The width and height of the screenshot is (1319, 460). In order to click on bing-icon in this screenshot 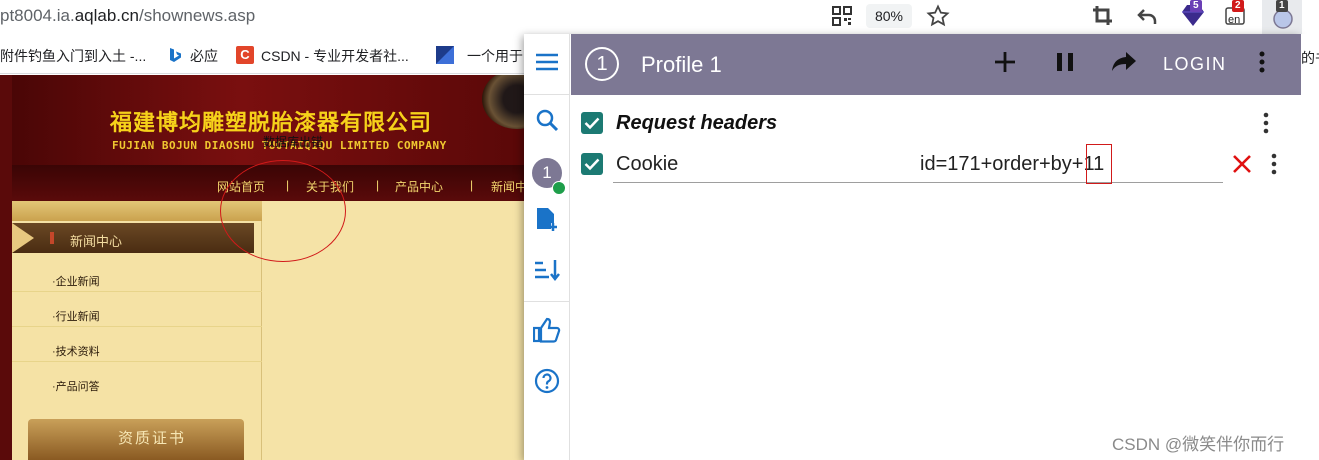, I will do `click(175, 57)`.